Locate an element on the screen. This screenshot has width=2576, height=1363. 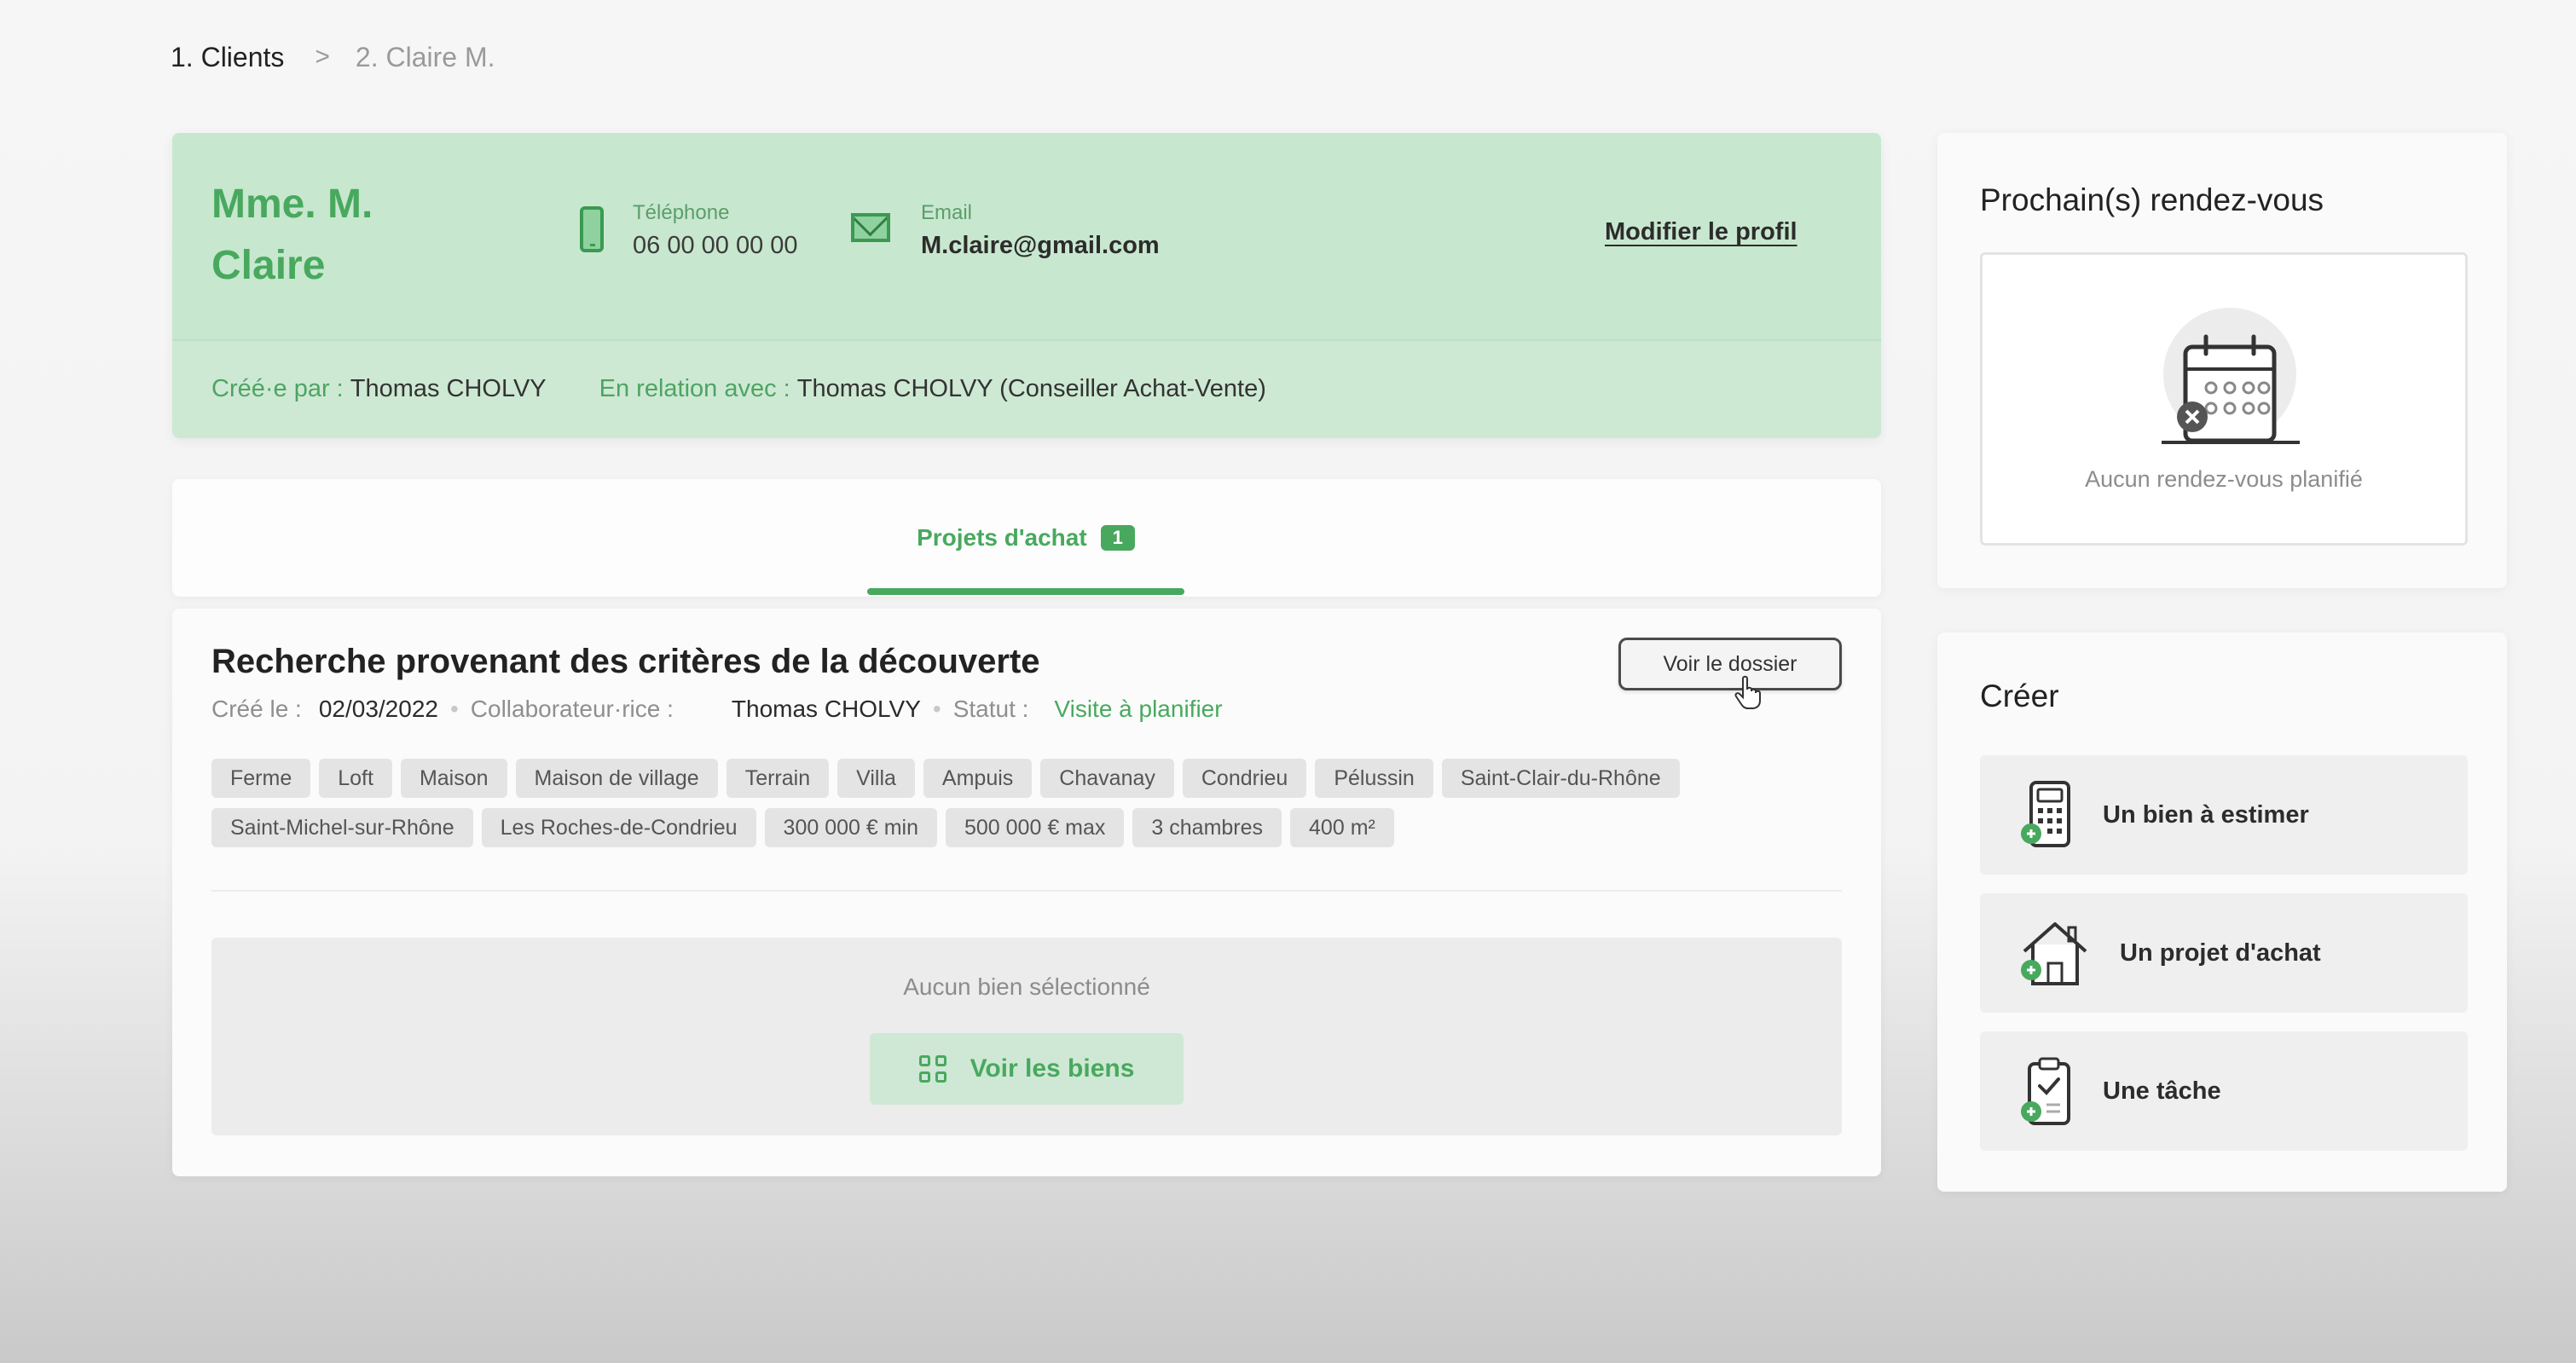
appointments-title: Prochain(s) rendez-vous is located at coordinates (2152, 199).